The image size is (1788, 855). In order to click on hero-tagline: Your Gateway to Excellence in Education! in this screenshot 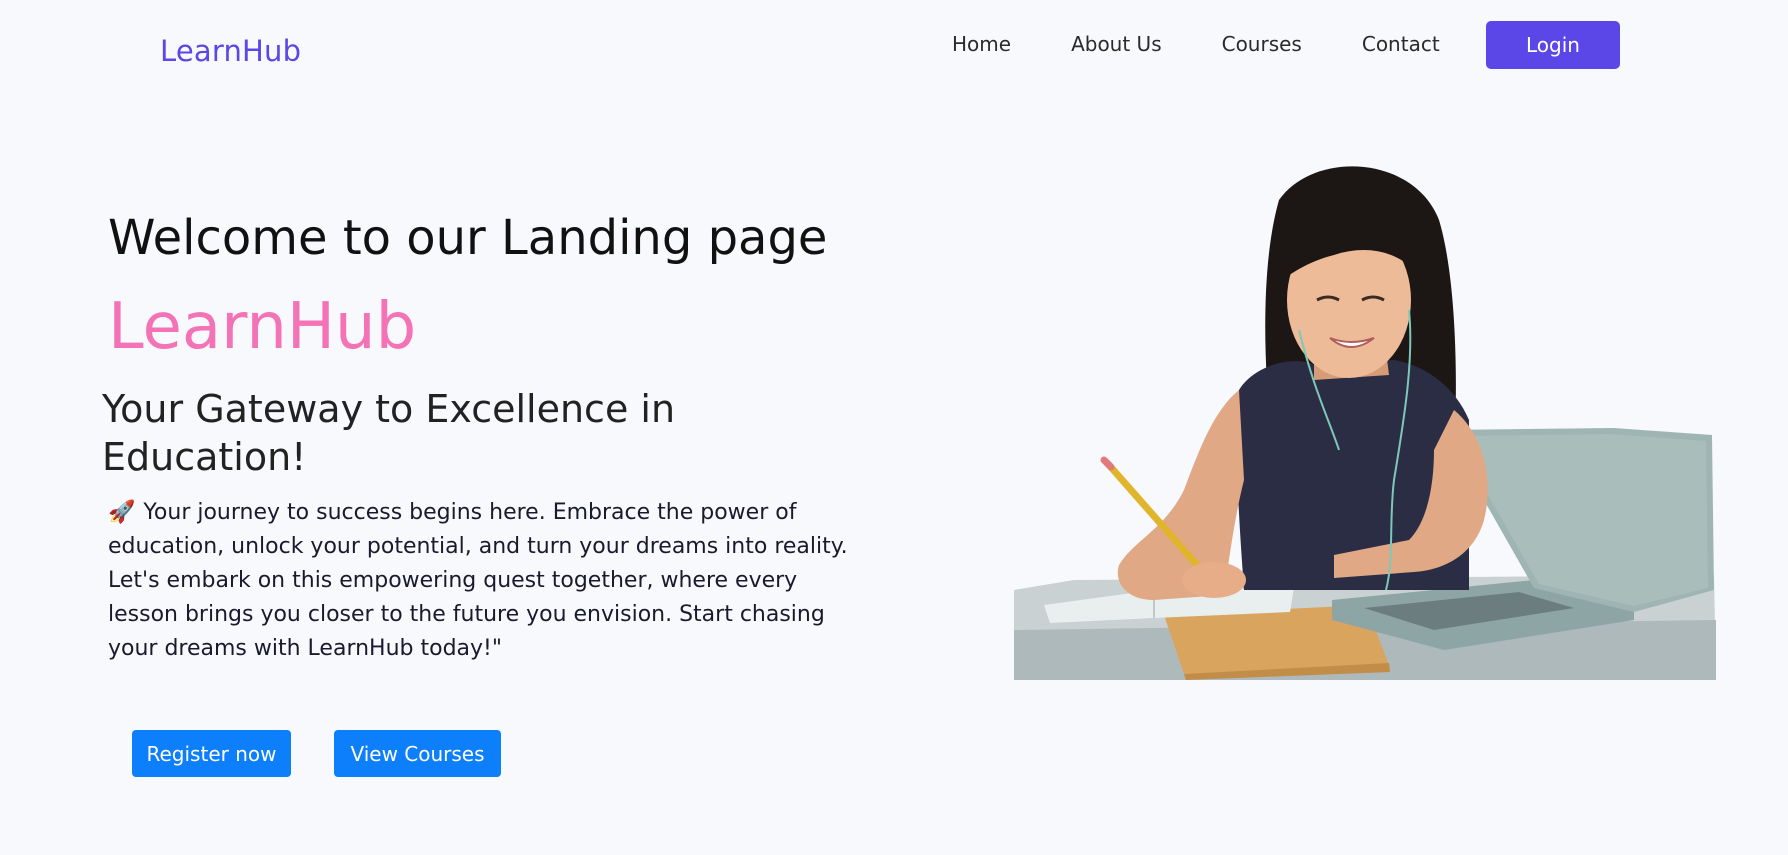, I will do `click(389, 433)`.